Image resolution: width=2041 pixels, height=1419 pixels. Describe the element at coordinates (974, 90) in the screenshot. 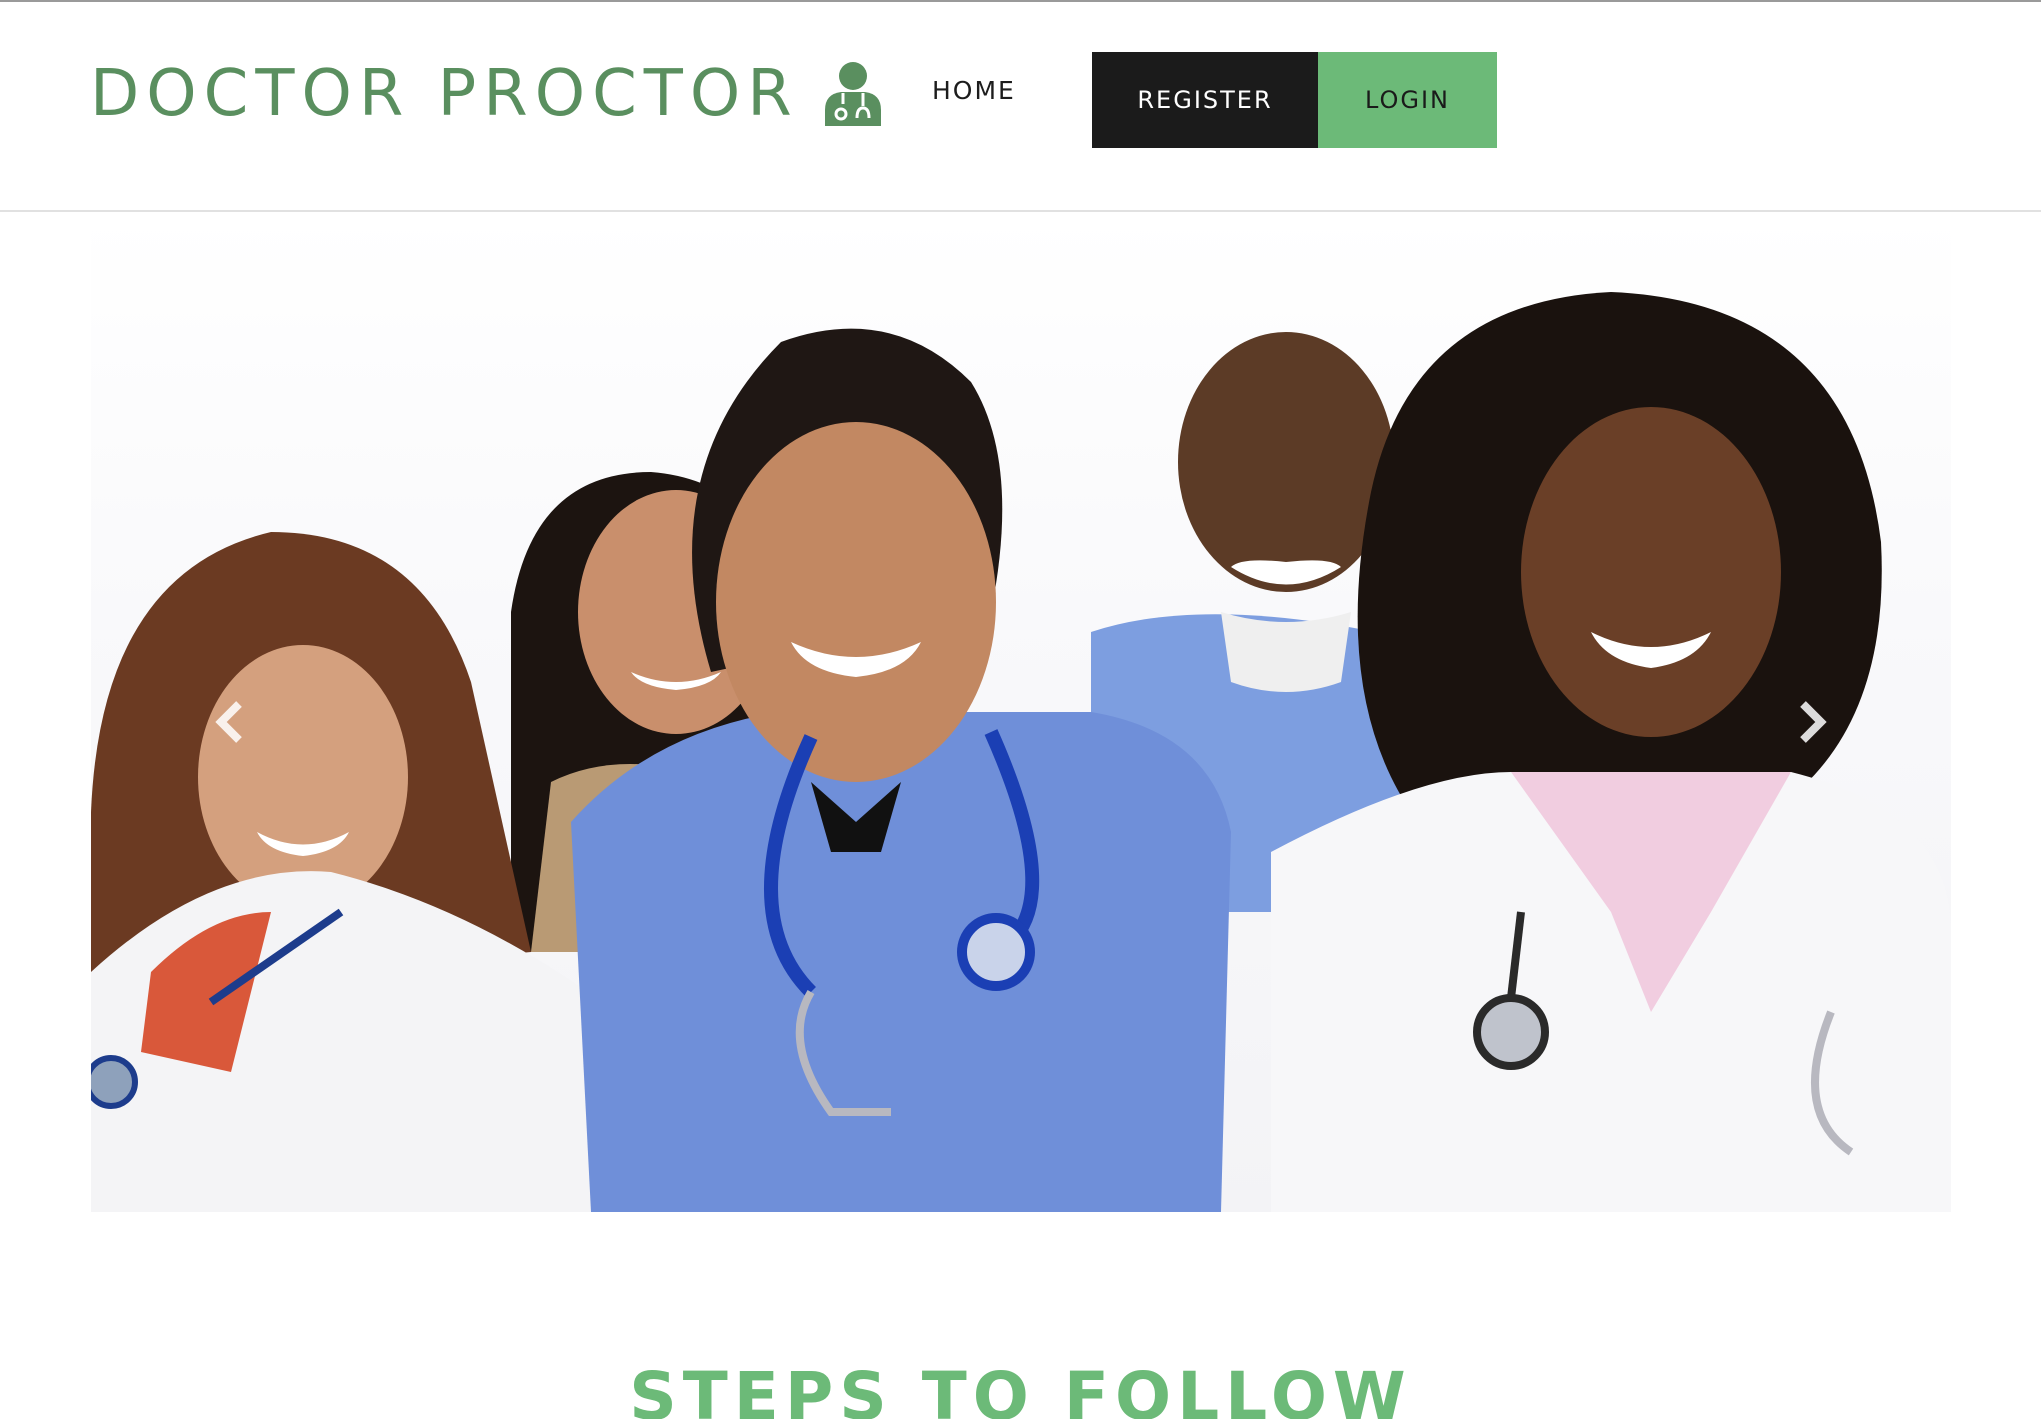

I see `nav-home-link: HOME` at that location.